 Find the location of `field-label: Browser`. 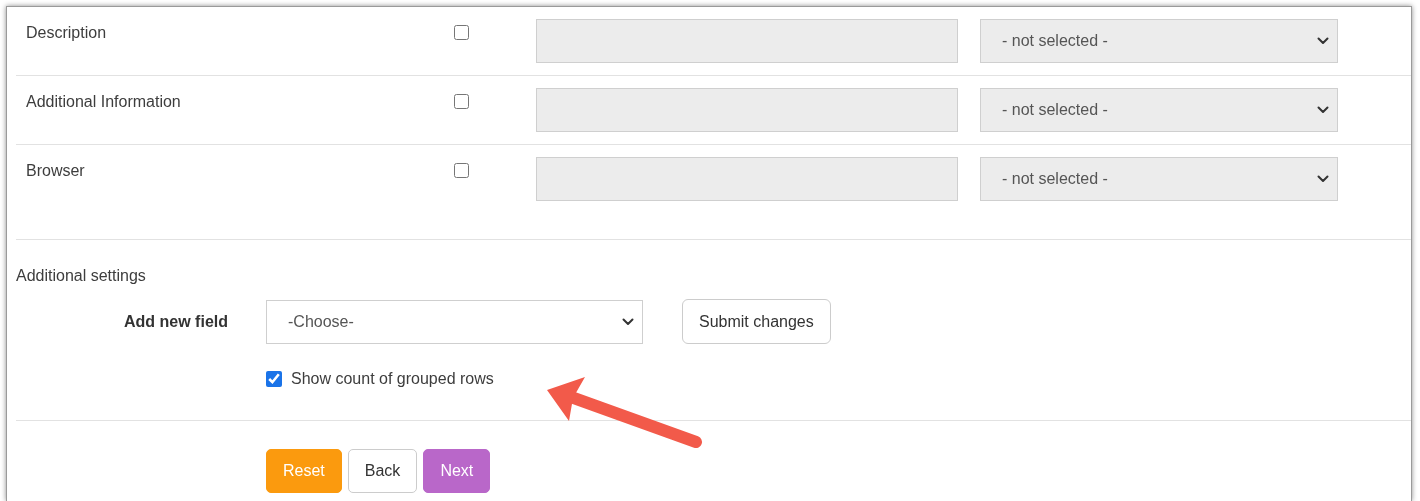

field-label: Browser is located at coordinates (56, 171).